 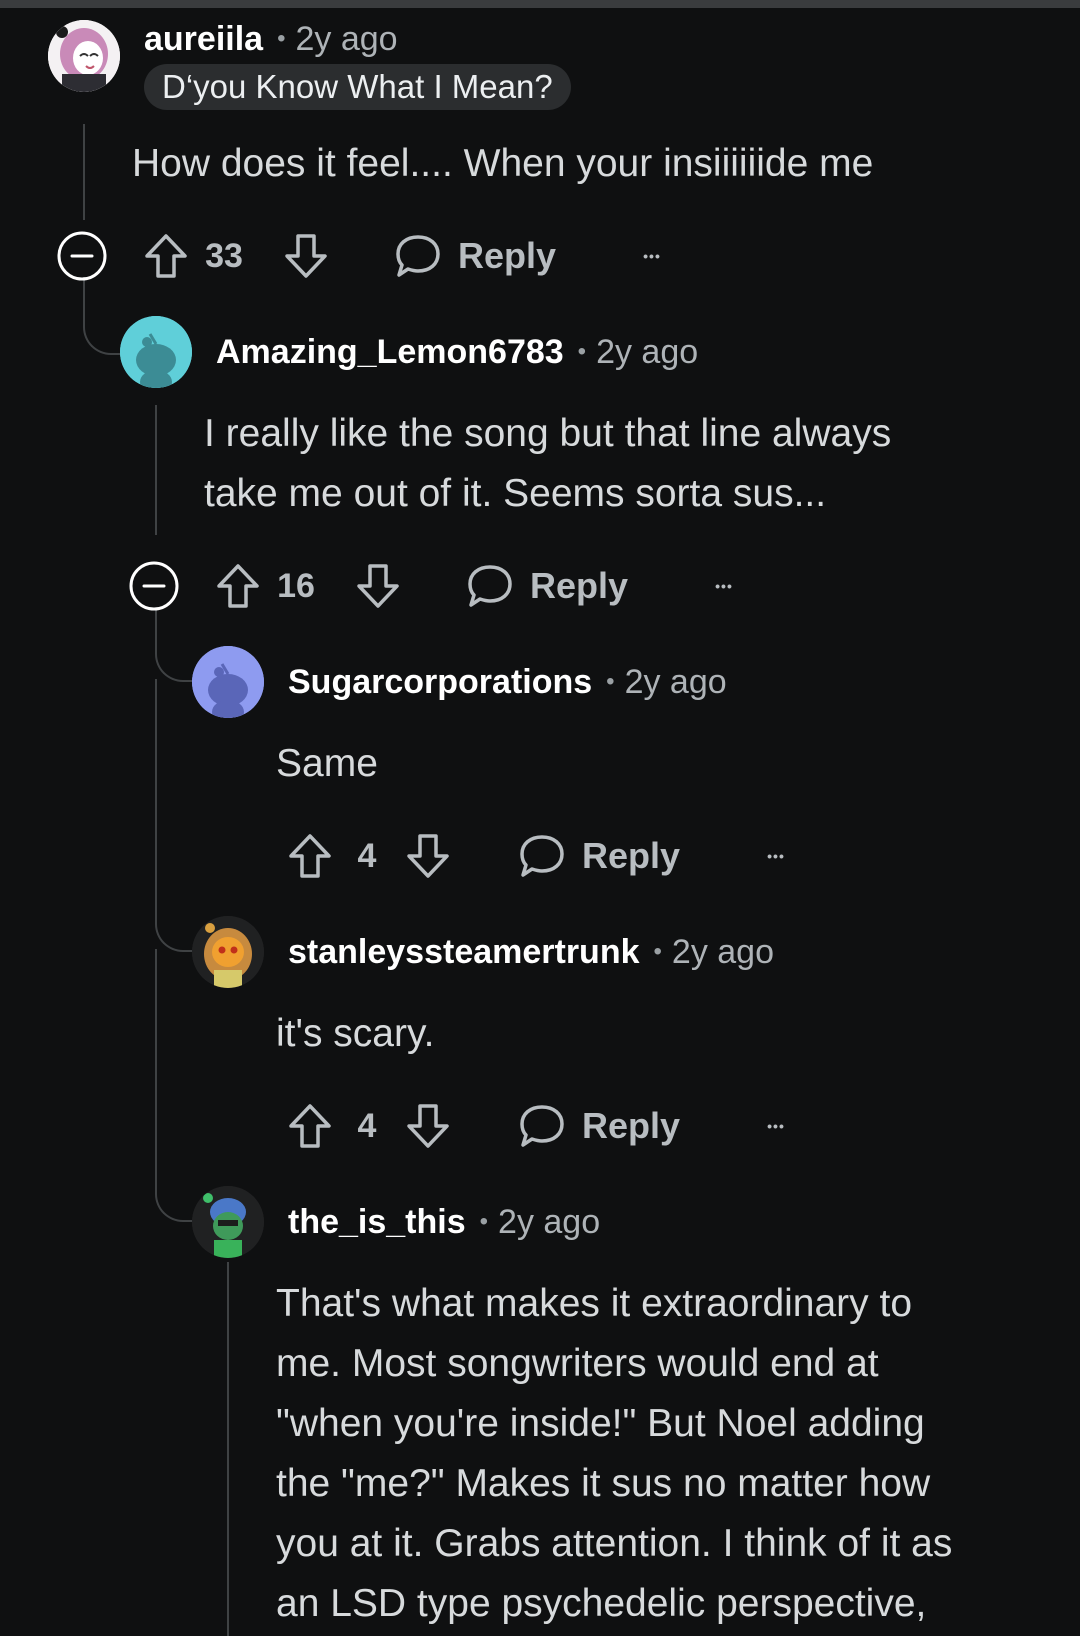 I want to click on comment-body-line: the "me?" Makes it sus no matter how, so click(x=603, y=1483).